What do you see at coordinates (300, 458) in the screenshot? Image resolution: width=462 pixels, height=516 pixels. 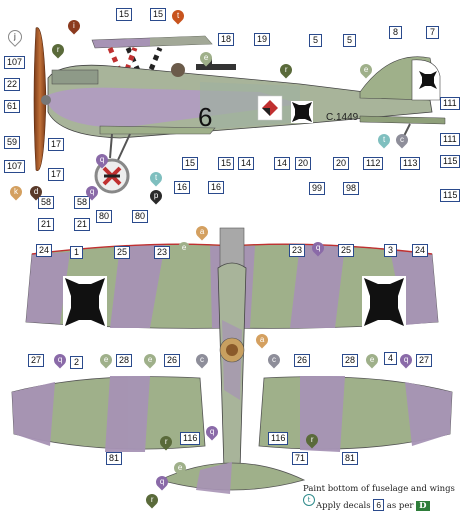 I see `callout-plan: 71` at bounding box center [300, 458].